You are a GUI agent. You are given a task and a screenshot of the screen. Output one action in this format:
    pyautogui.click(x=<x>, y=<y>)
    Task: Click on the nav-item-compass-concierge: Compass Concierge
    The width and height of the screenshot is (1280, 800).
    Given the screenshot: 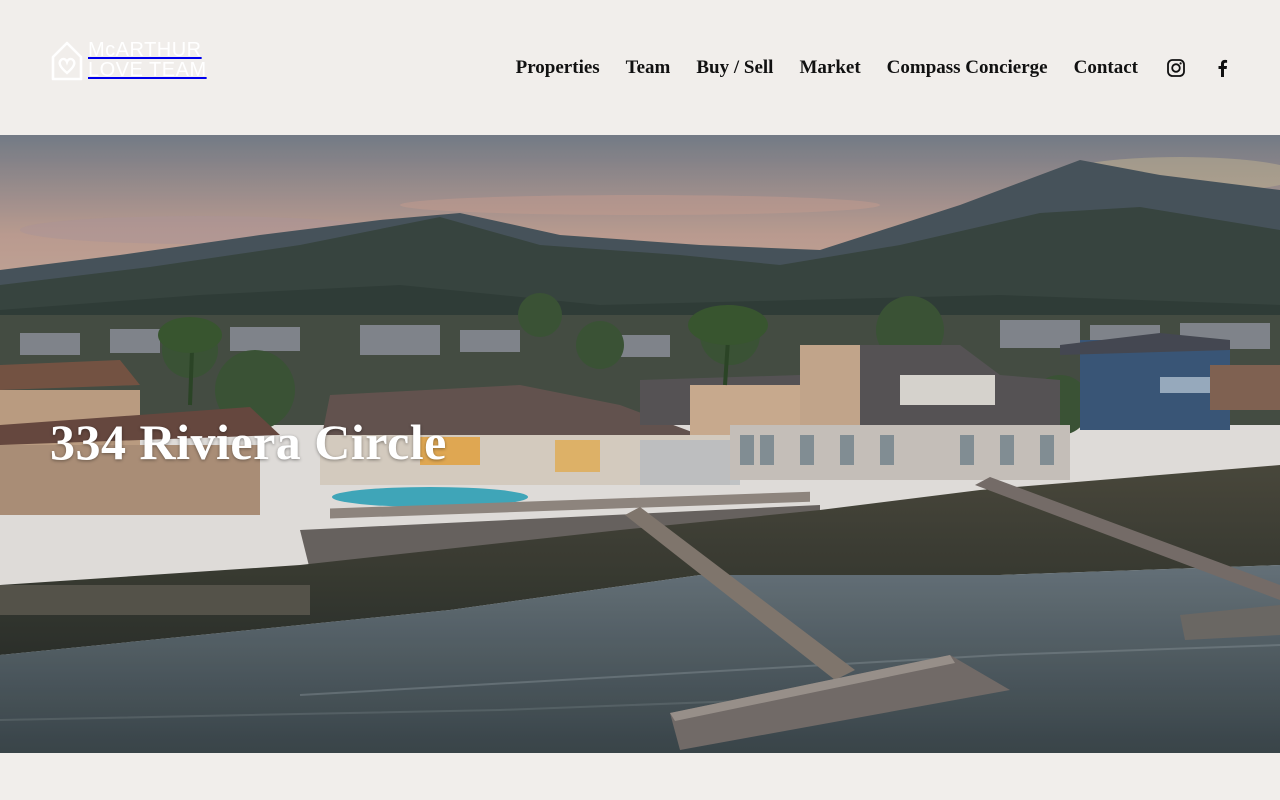 What is the action you would take?
    pyautogui.click(x=967, y=68)
    